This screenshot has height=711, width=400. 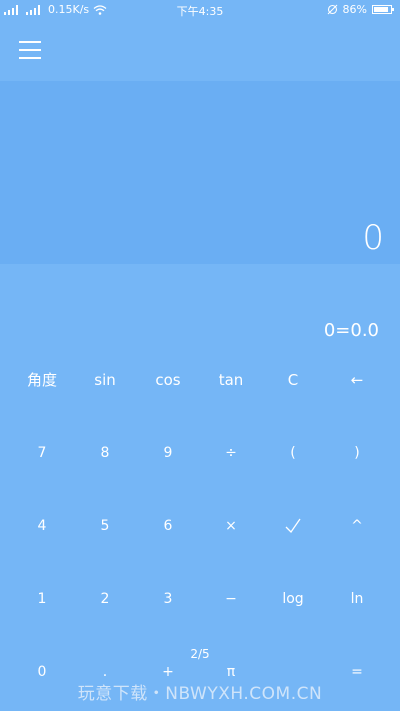 I want to click on expression-text: 0=0.0, so click(x=351, y=330).